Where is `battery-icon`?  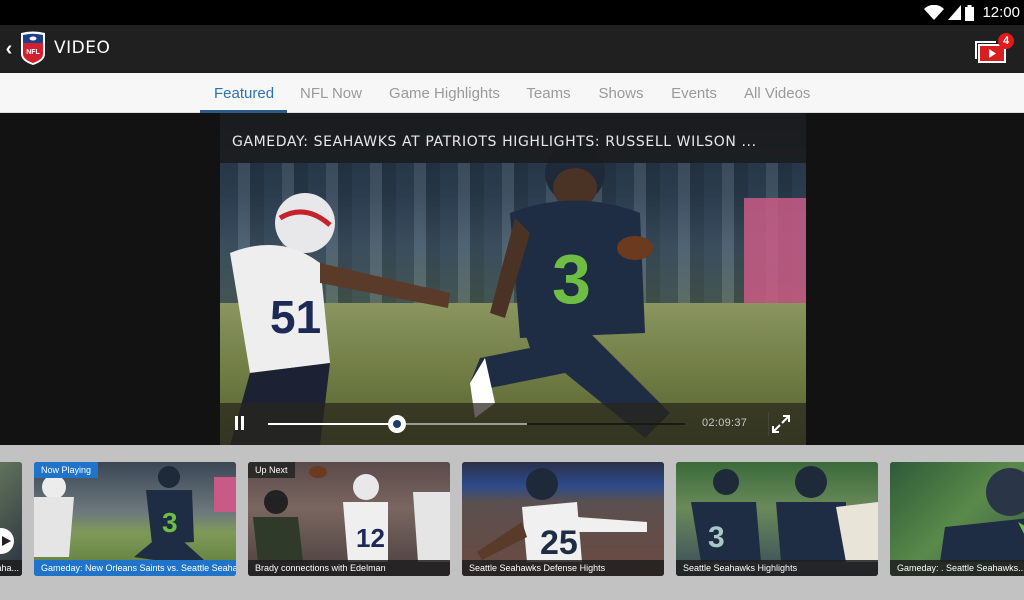 battery-icon is located at coordinates (970, 12).